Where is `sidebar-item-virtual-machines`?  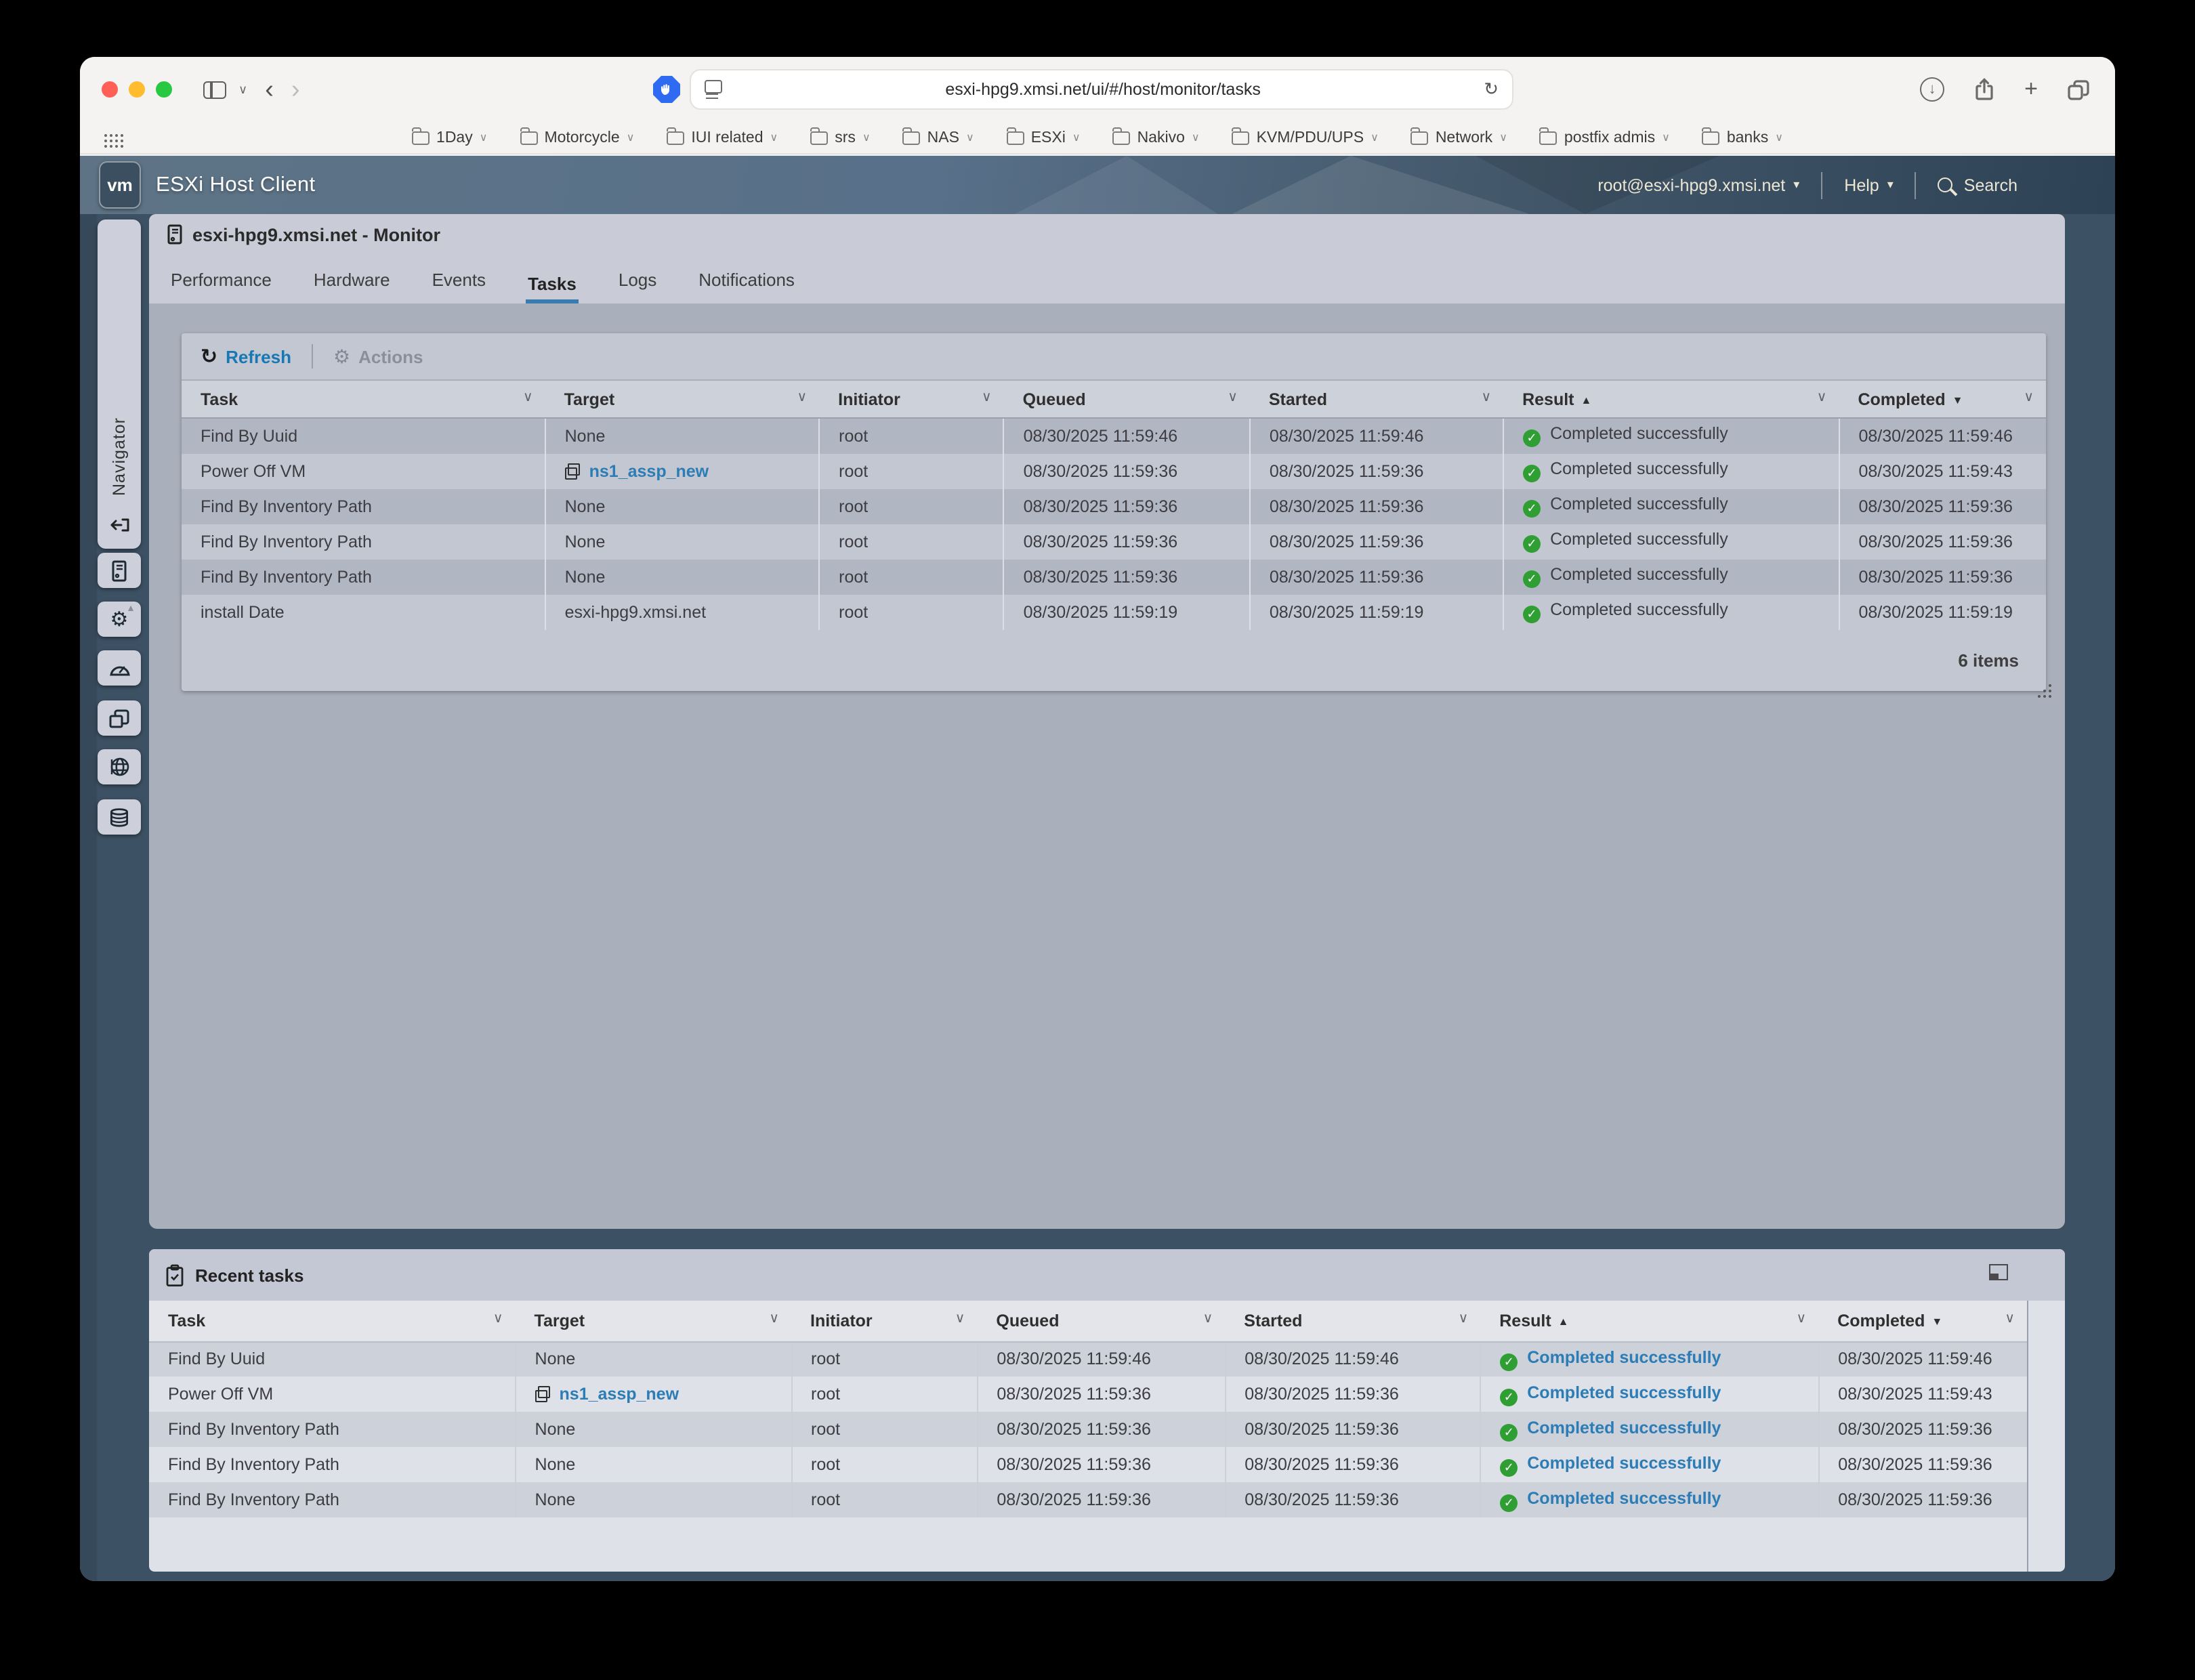
sidebar-item-virtual-machines is located at coordinates (120, 718).